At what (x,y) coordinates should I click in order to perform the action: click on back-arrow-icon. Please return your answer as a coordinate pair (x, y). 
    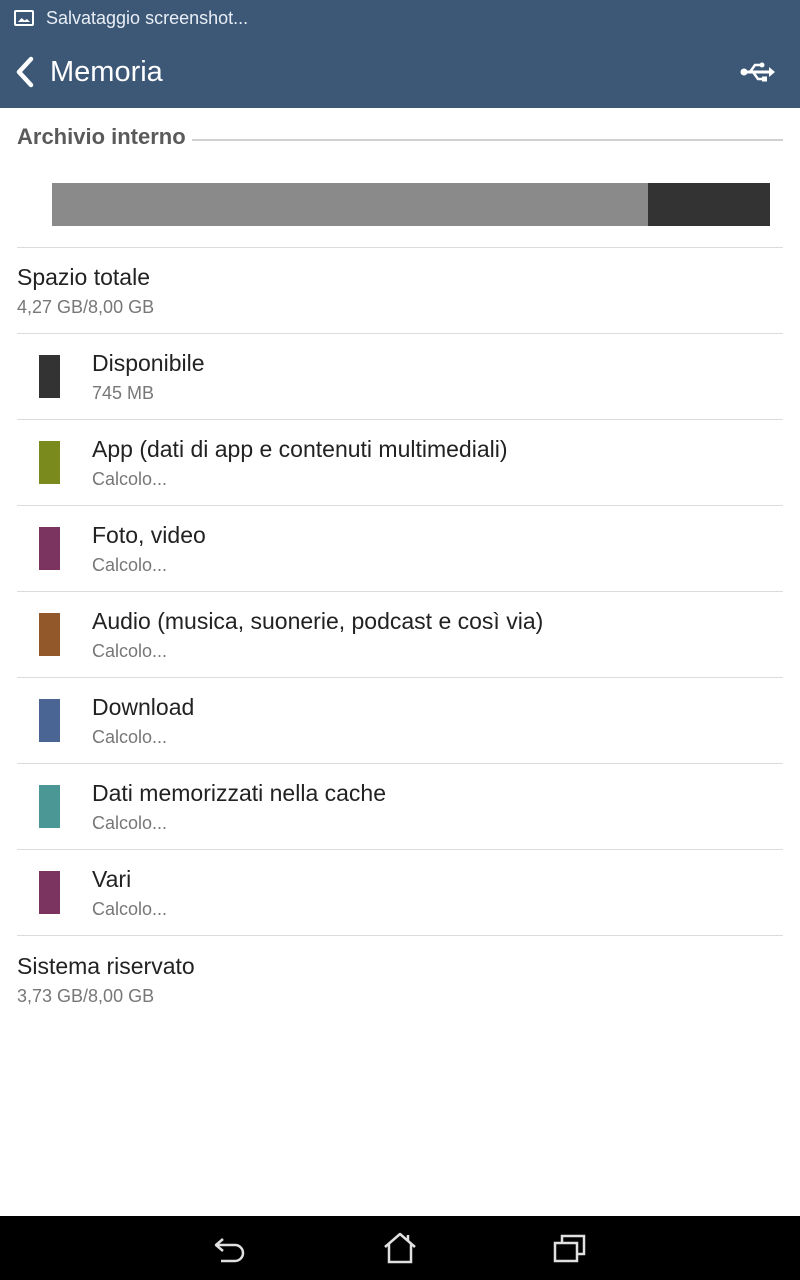
    Looking at the image, I should click on (229, 1250).